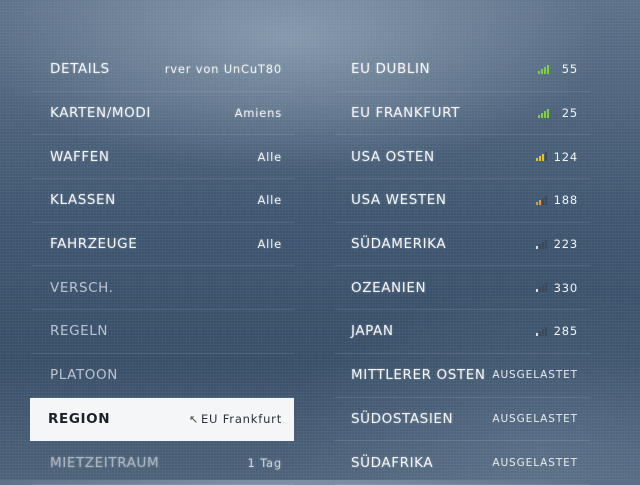 The image size is (640, 485). I want to click on region-option-middle-east: MITTLERER OSTEN AUSGELASTET, so click(462, 376).